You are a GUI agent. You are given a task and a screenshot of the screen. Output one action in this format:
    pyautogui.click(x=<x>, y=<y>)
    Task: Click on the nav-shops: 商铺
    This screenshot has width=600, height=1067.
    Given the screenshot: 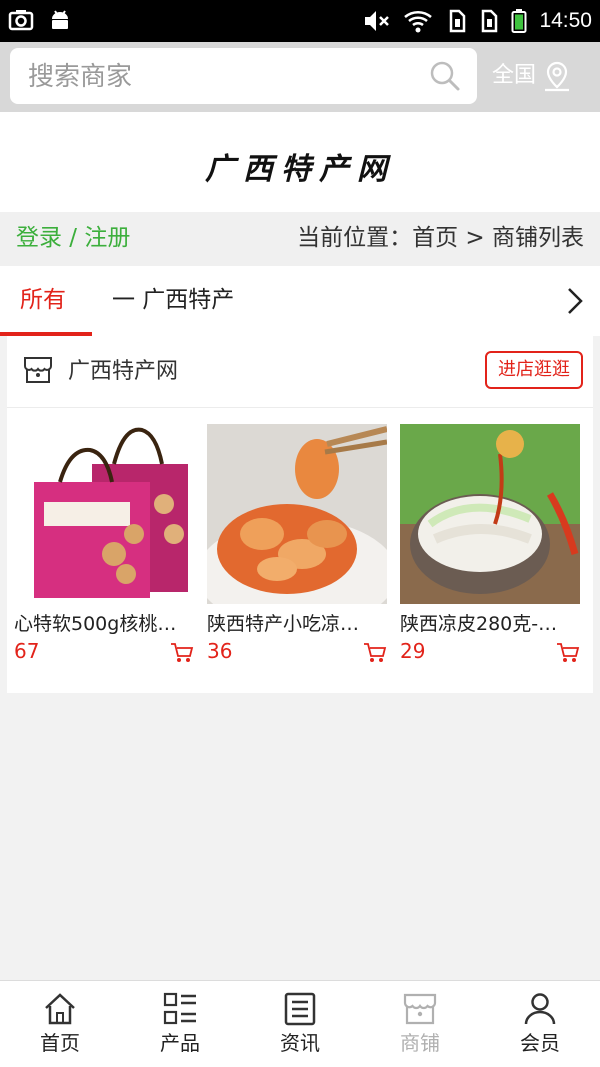 What is the action you would take?
    pyautogui.click(x=420, y=1024)
    